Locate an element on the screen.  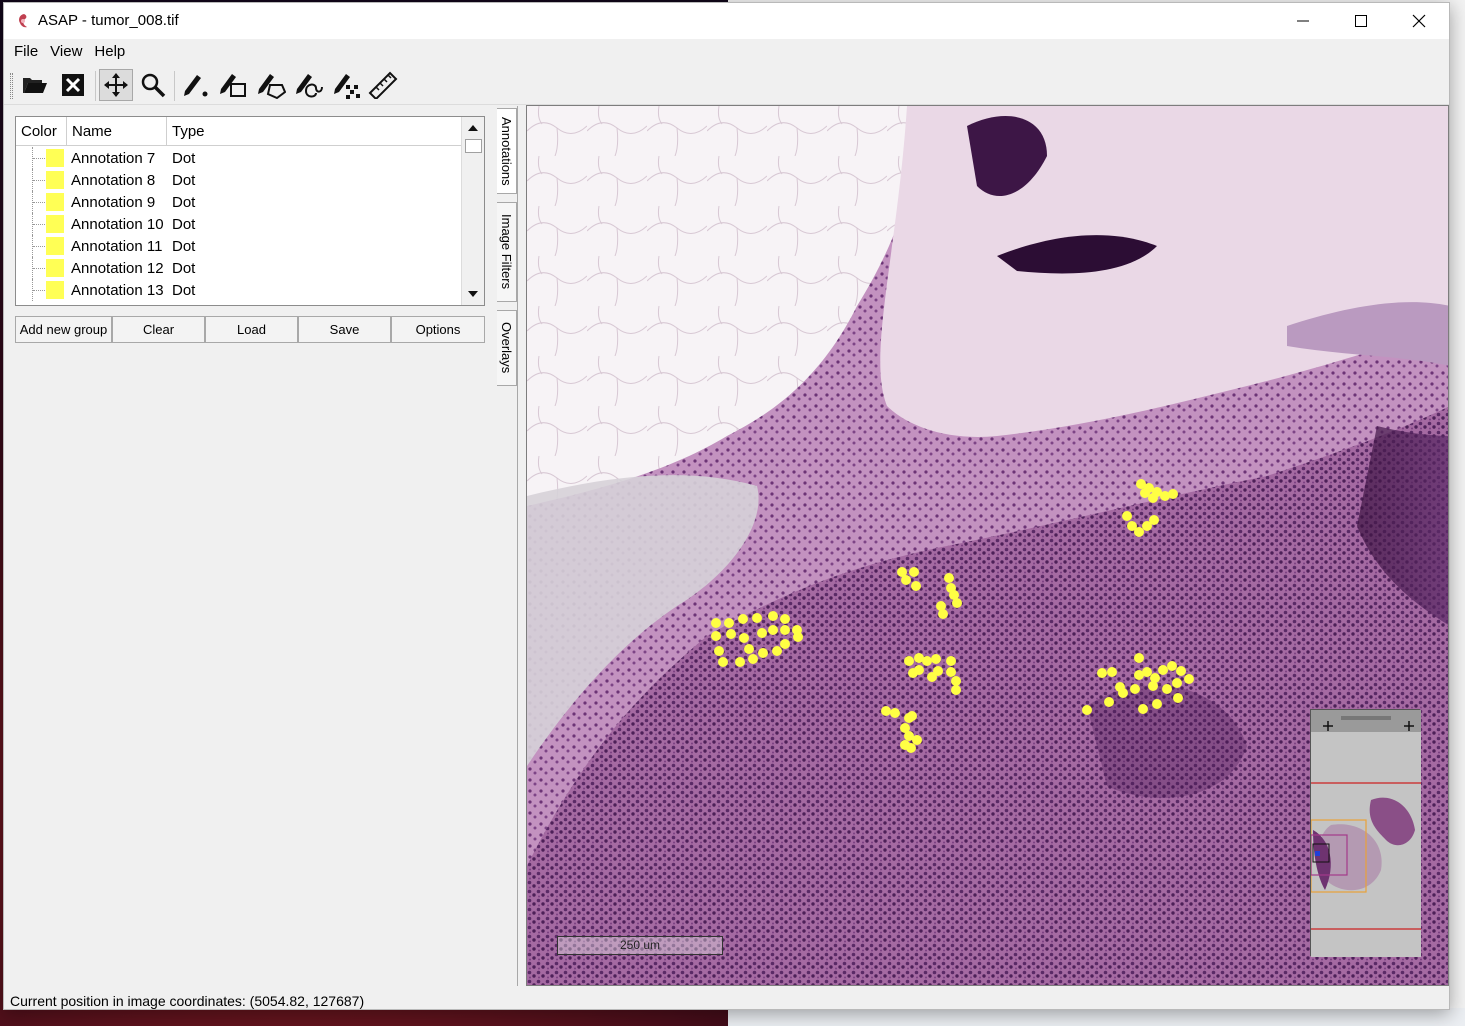
minimize-button is located at coordinates (1303, 21).